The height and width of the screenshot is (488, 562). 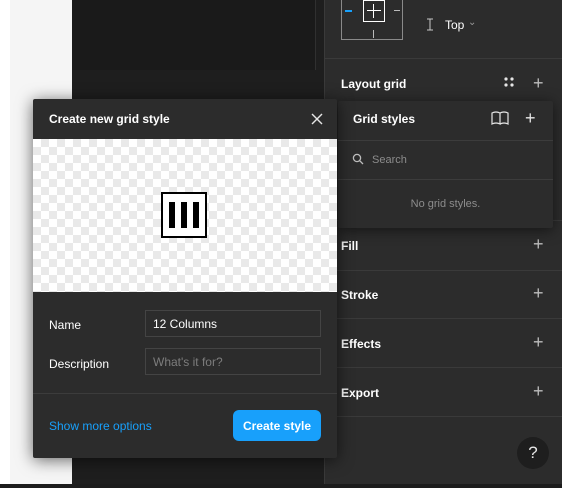 What do you see at coordinates (65, 325) in the screenshot?
I see `name-label: Name` at bounding box center [65, 325].